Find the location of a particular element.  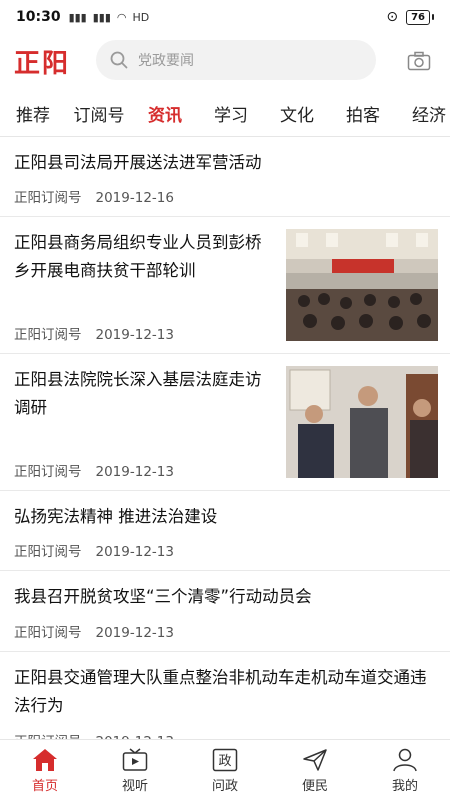

news-item: 弘扬宪法精神 推进法治建设 正阳订阅号 2019-12-13 is located at coordinates (225, 531).